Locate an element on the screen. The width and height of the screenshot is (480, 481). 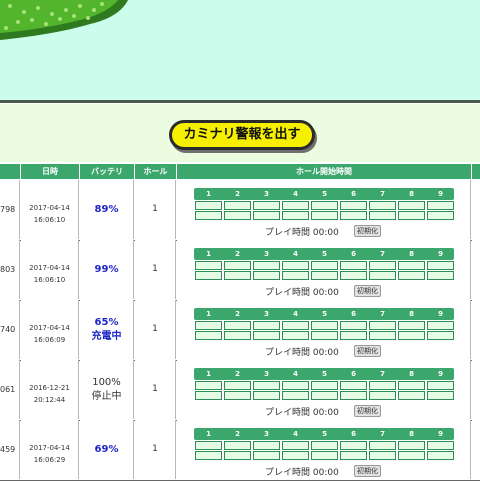
header-hole-start: ホール開始時間 is located at coordinates (324, 171).